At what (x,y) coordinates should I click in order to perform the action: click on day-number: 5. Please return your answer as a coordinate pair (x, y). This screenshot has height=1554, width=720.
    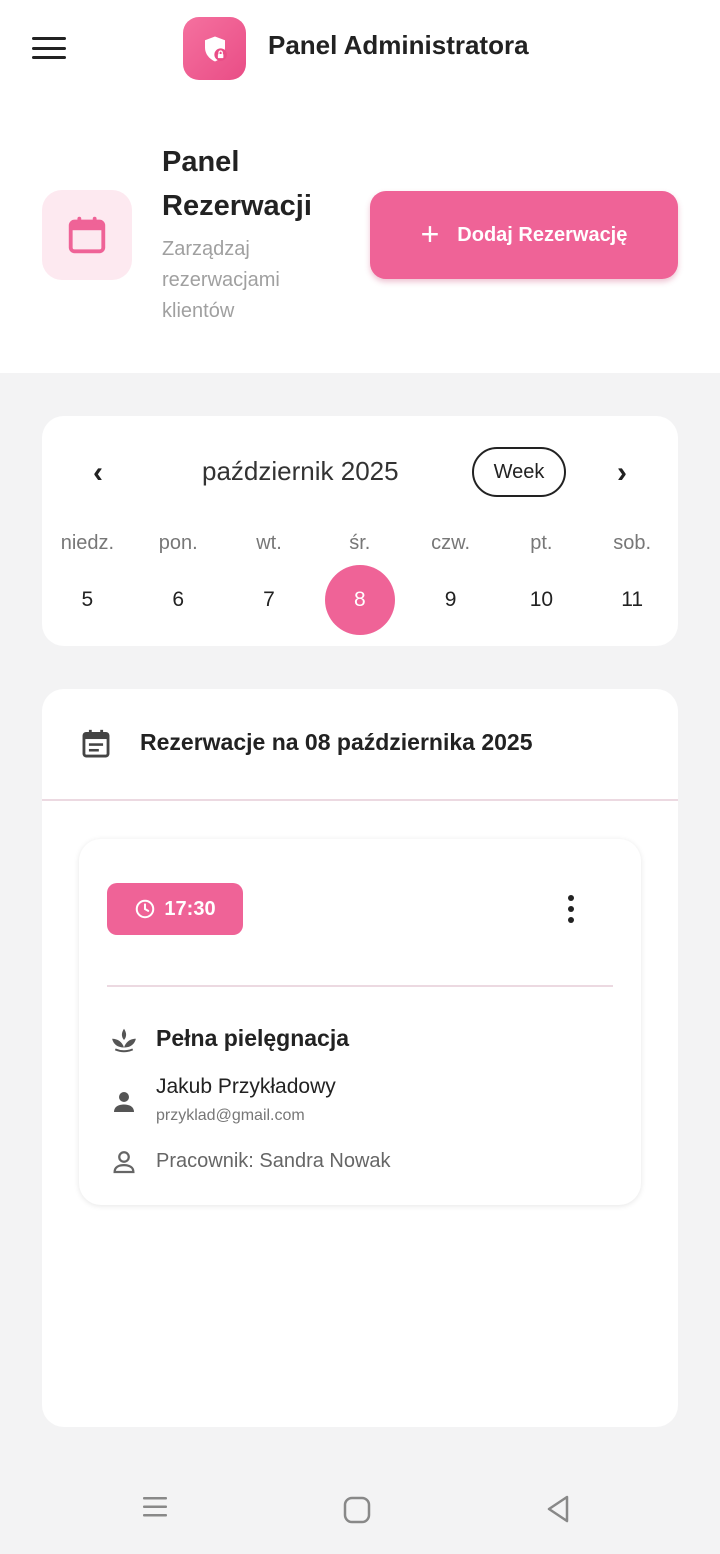
    Looking at the image, I should click on (87, 599).